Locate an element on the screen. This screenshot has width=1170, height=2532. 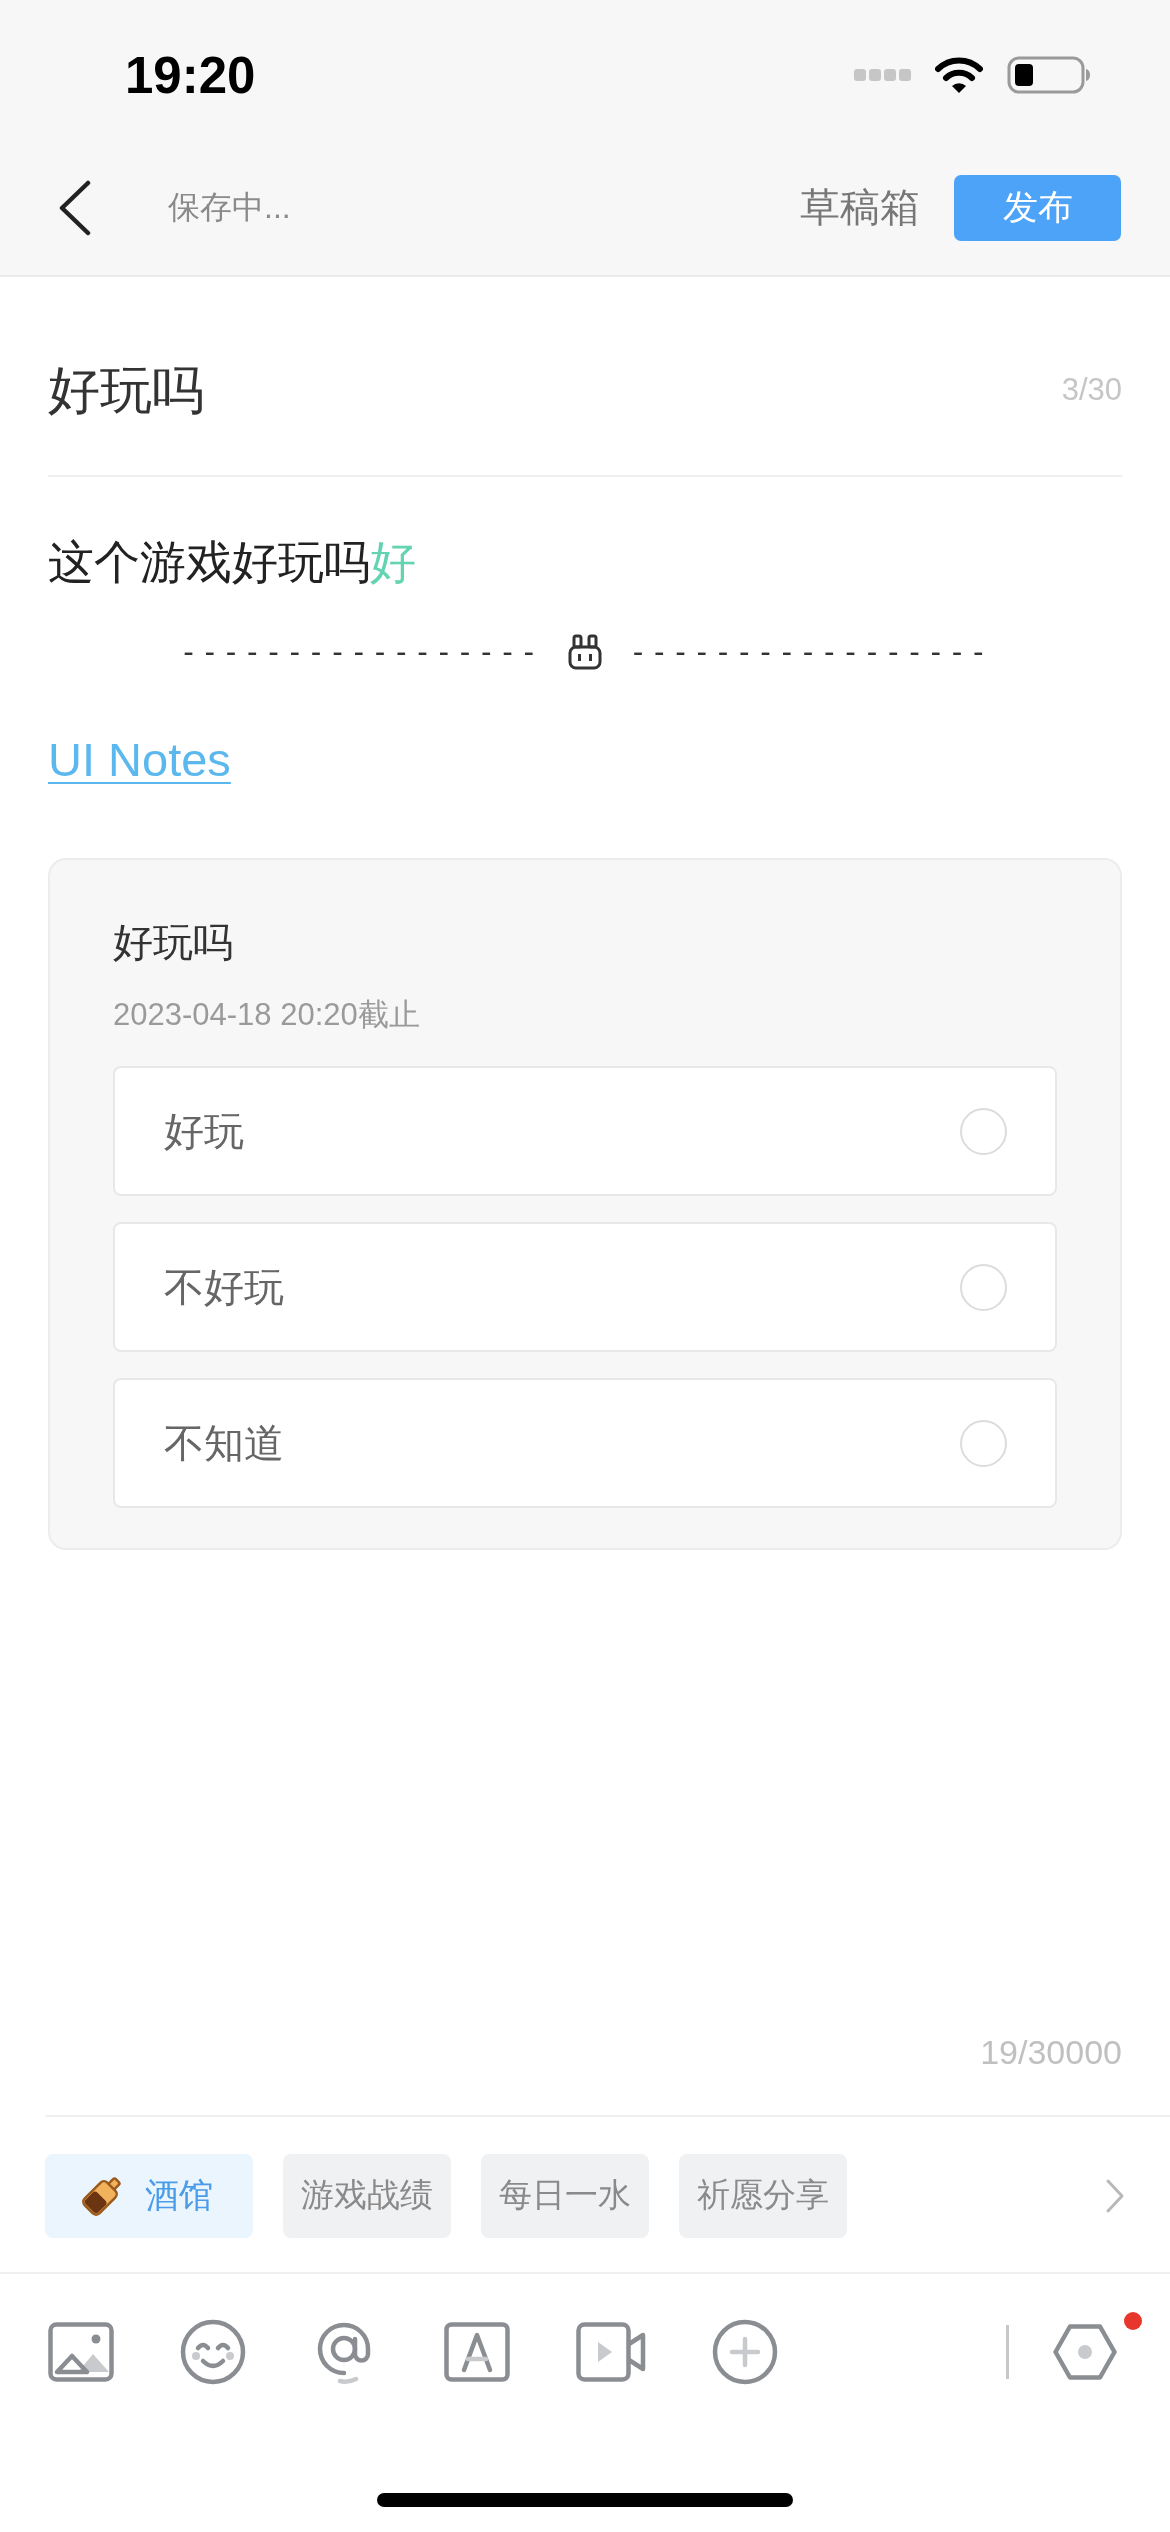
video-icon is located at coordinates (611, 2352).